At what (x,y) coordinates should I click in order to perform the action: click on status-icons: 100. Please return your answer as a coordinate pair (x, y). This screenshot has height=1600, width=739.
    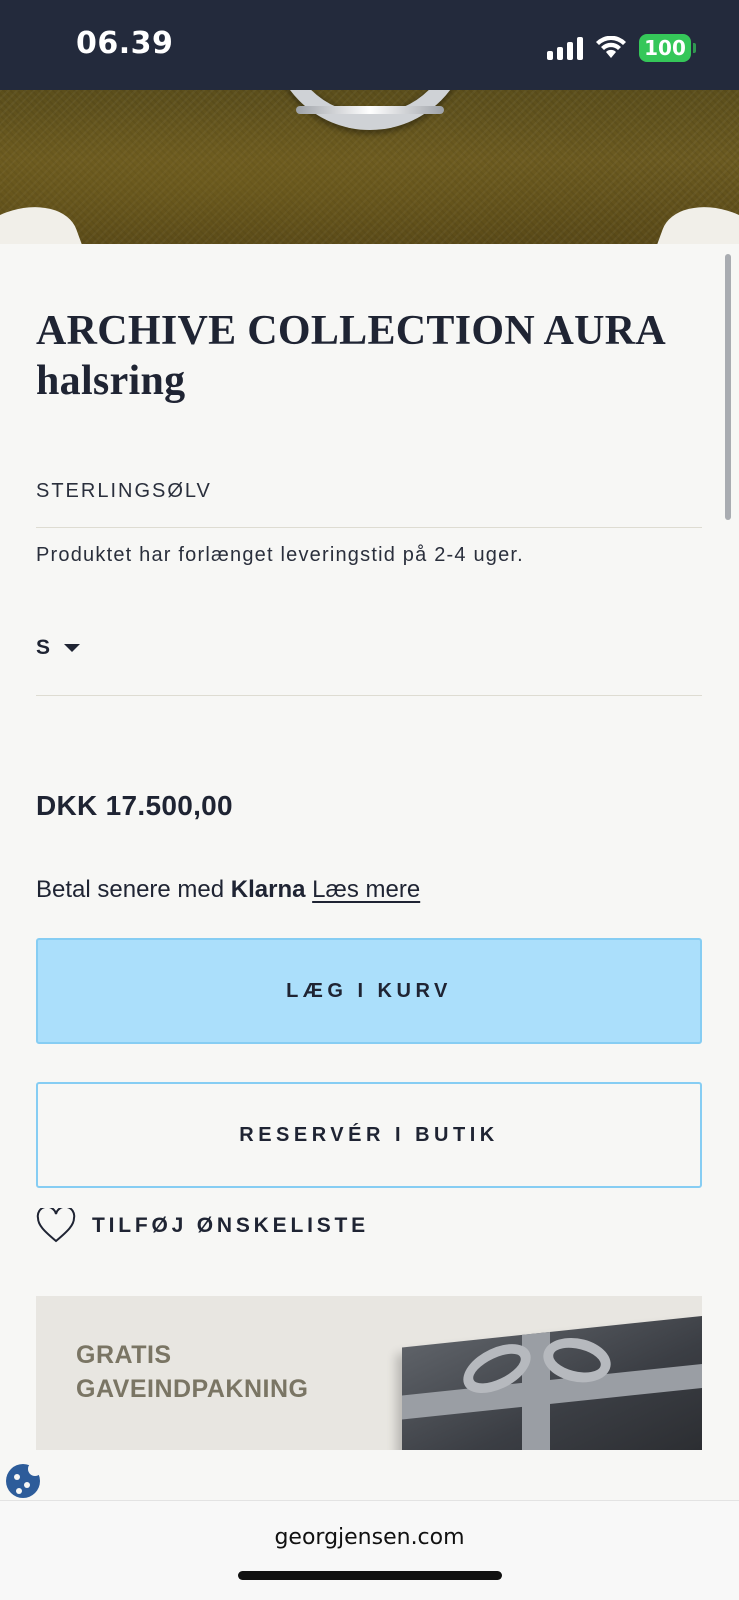
    Looking at the image, I should click on (621, 48).